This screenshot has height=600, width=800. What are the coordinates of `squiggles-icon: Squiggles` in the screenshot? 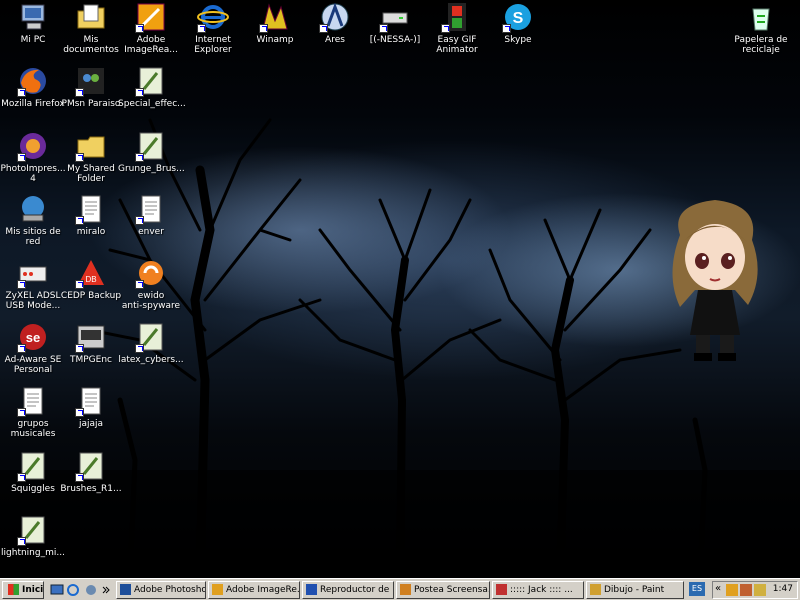 It's located at (33, 472).